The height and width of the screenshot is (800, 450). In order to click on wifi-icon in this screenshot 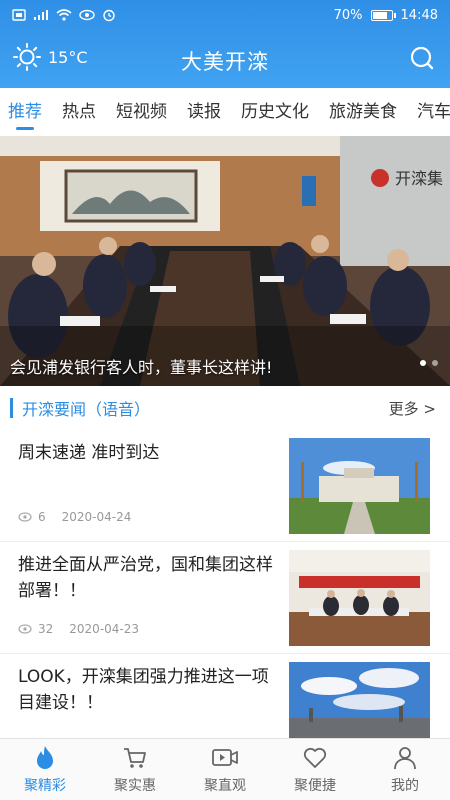, I will do `click(64, 15)`.